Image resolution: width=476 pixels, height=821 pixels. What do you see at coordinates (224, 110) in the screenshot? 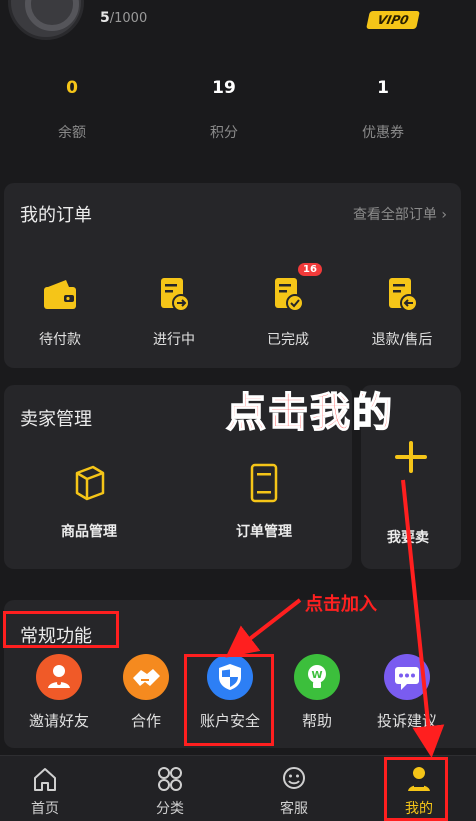
I see `stat-points: 19 积分` at bounding box center [224, 110].